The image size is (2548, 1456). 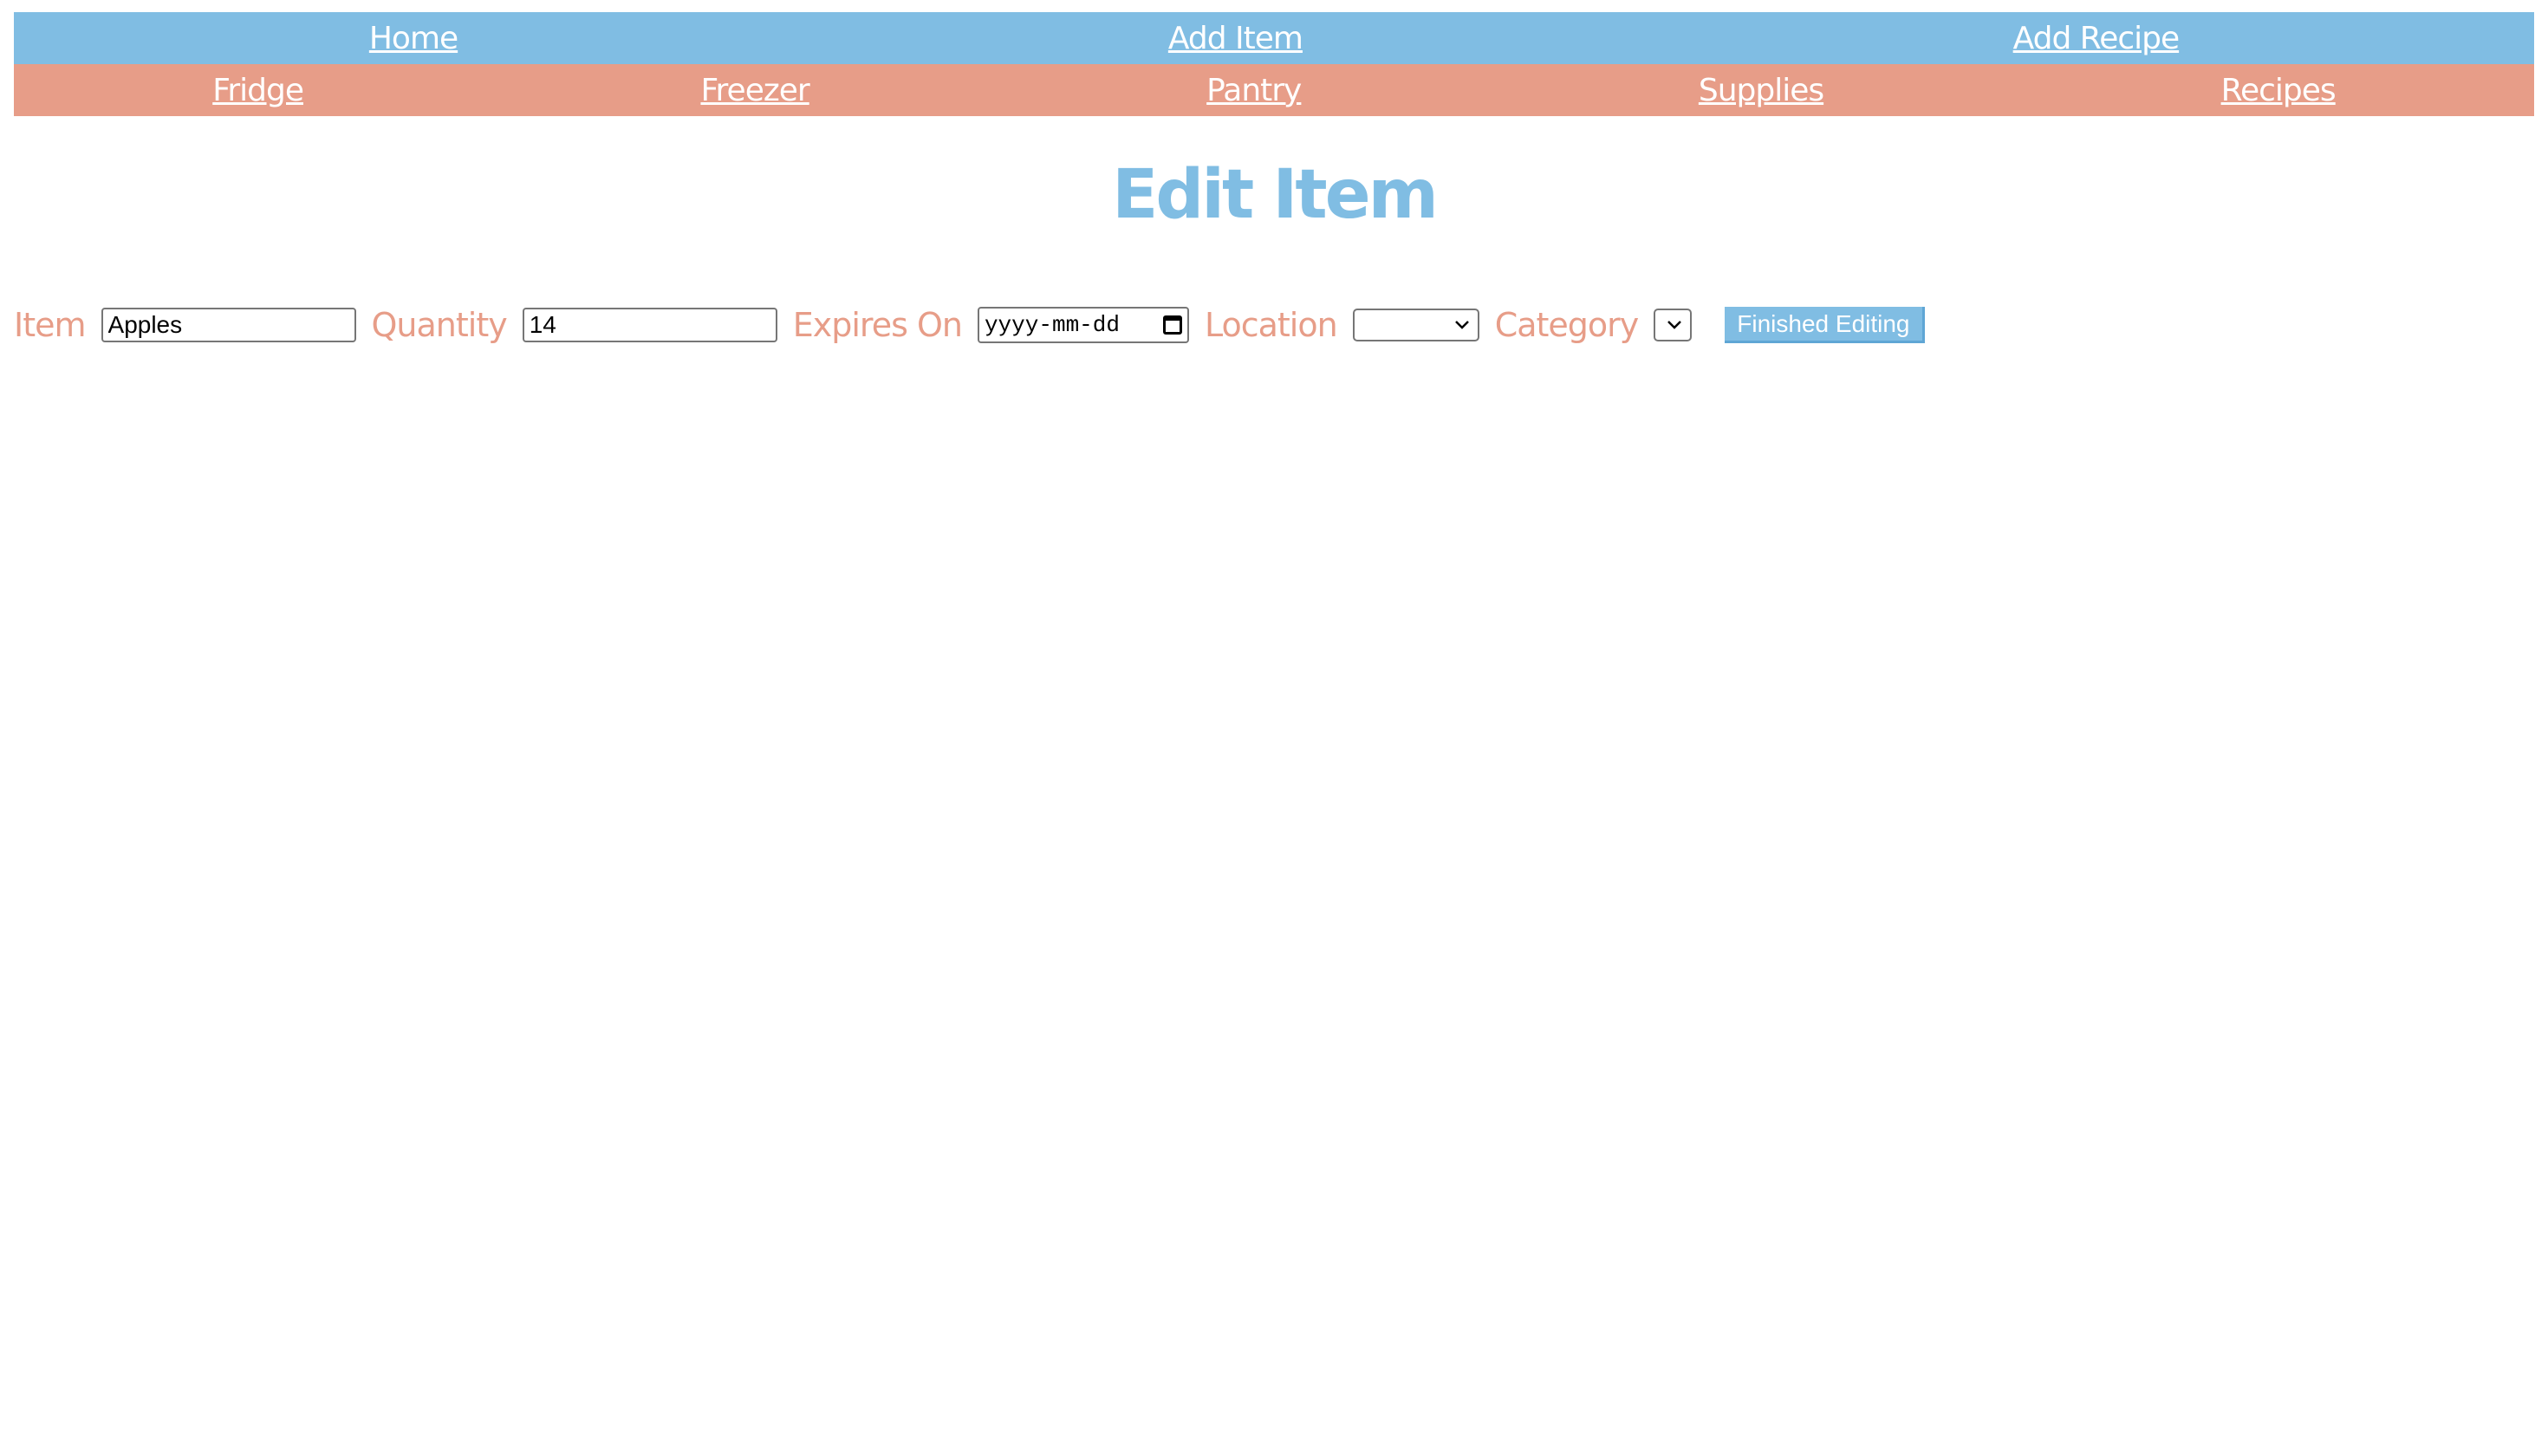 I want to click on category-label: Category, so click(x=1567, y=325).